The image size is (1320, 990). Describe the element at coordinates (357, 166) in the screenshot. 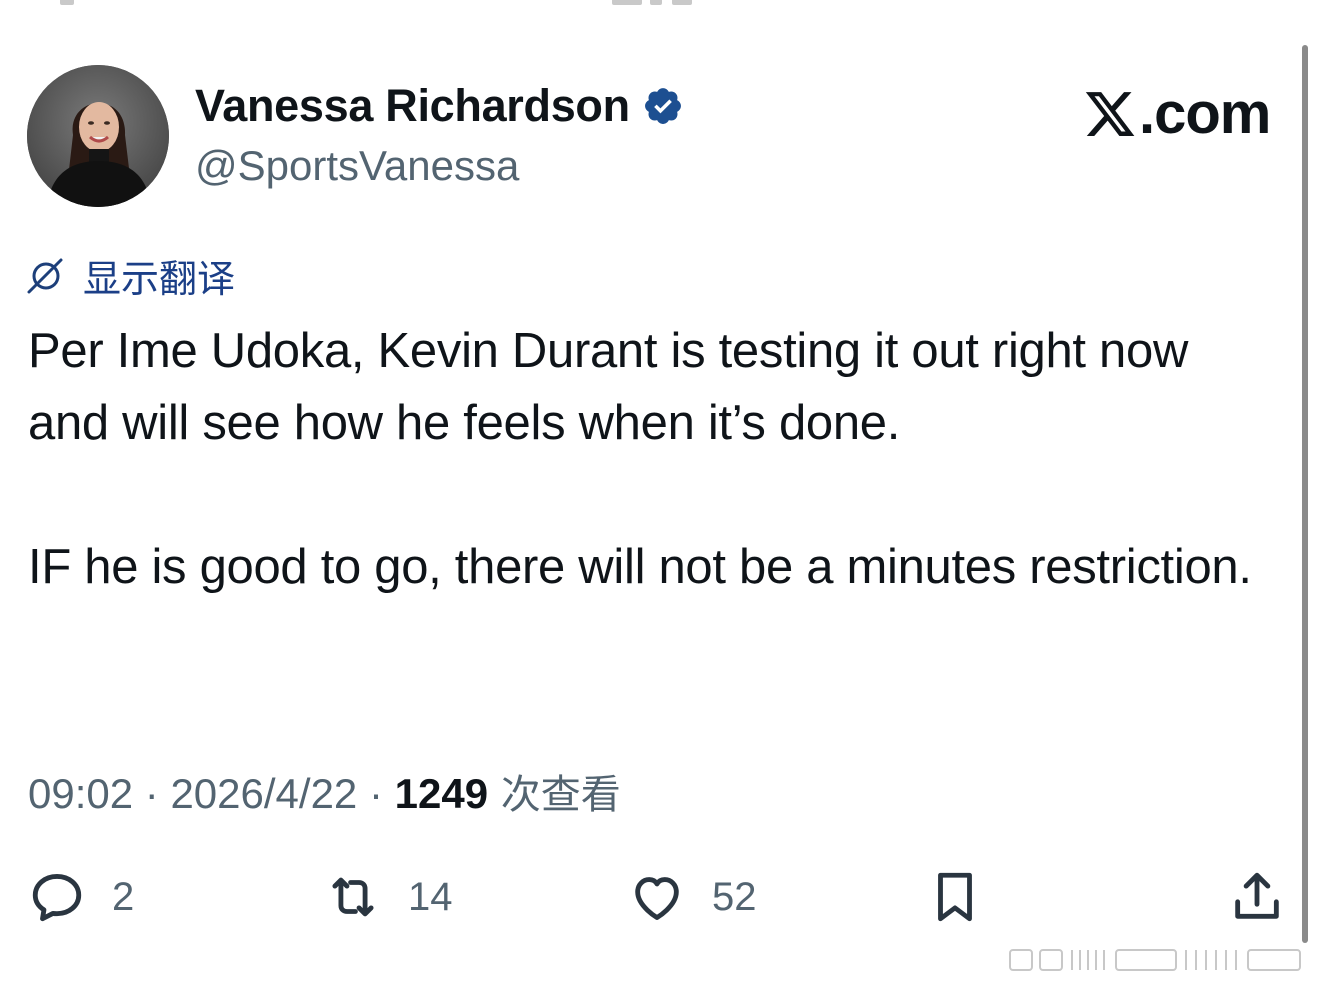

I see `author-handle: @SportsVanessa` at that location.